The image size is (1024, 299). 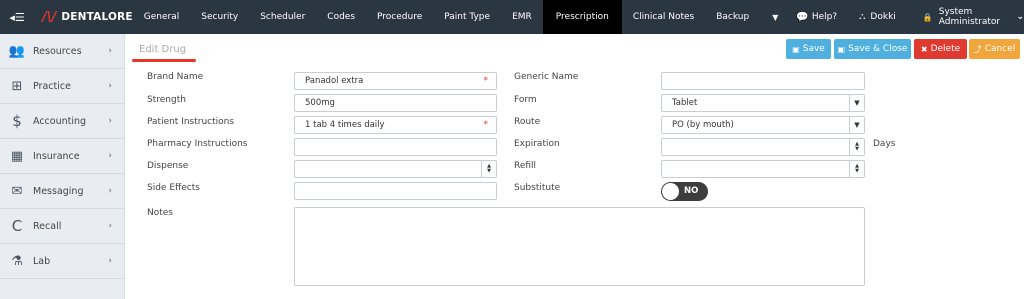 What do you see at coordinates (17, 156) in the screenshot?
I see `building-icon: ▦` at bounding box center [17, 156].